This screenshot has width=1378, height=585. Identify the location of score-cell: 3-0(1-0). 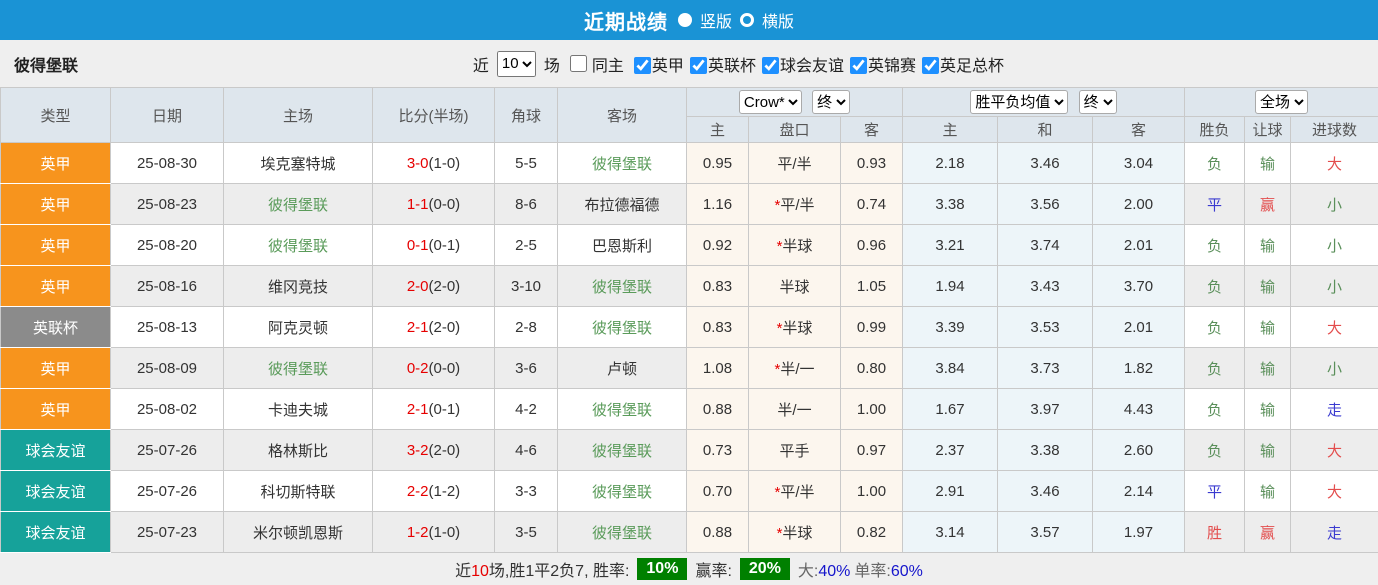
(433, 163).